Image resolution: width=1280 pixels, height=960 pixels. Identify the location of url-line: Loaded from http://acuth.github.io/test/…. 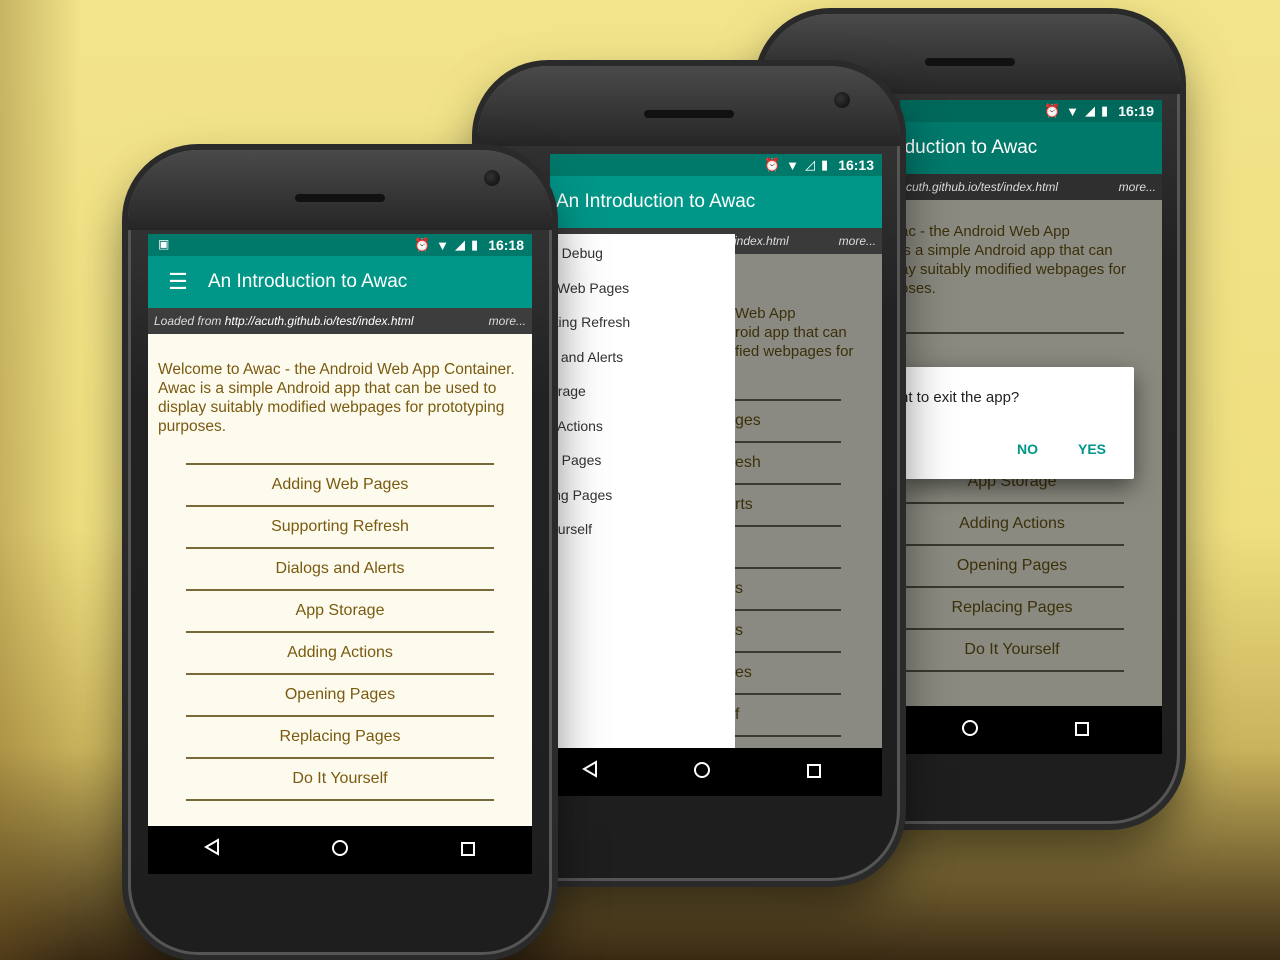
(321, 321).